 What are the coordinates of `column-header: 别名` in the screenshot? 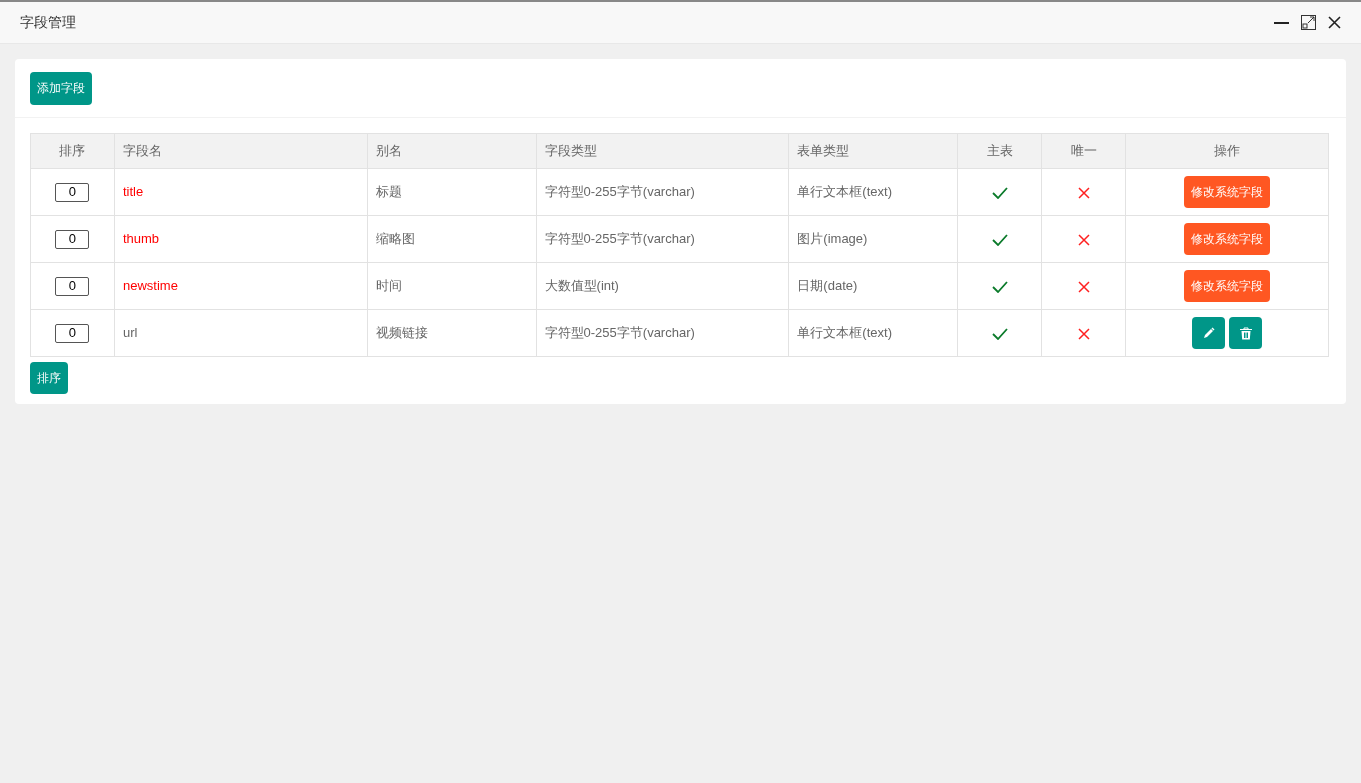 It's located at (452, 151).